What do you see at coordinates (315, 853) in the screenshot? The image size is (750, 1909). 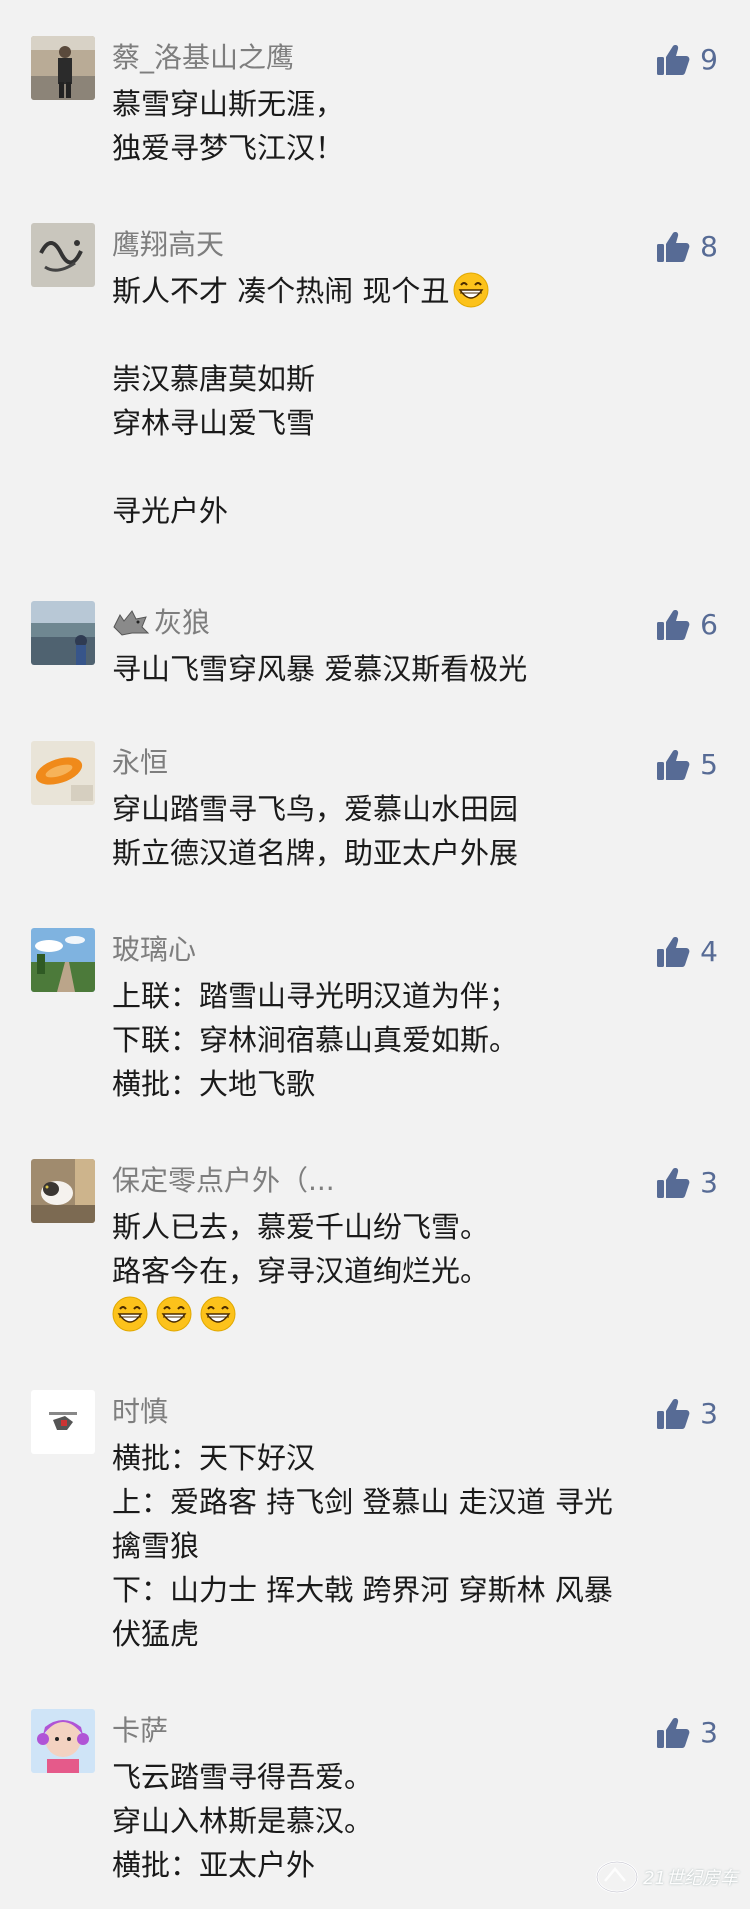 I see `text-line: 斯立德汉道名牌，助亚太户外展` at bounding box center [315, 853].